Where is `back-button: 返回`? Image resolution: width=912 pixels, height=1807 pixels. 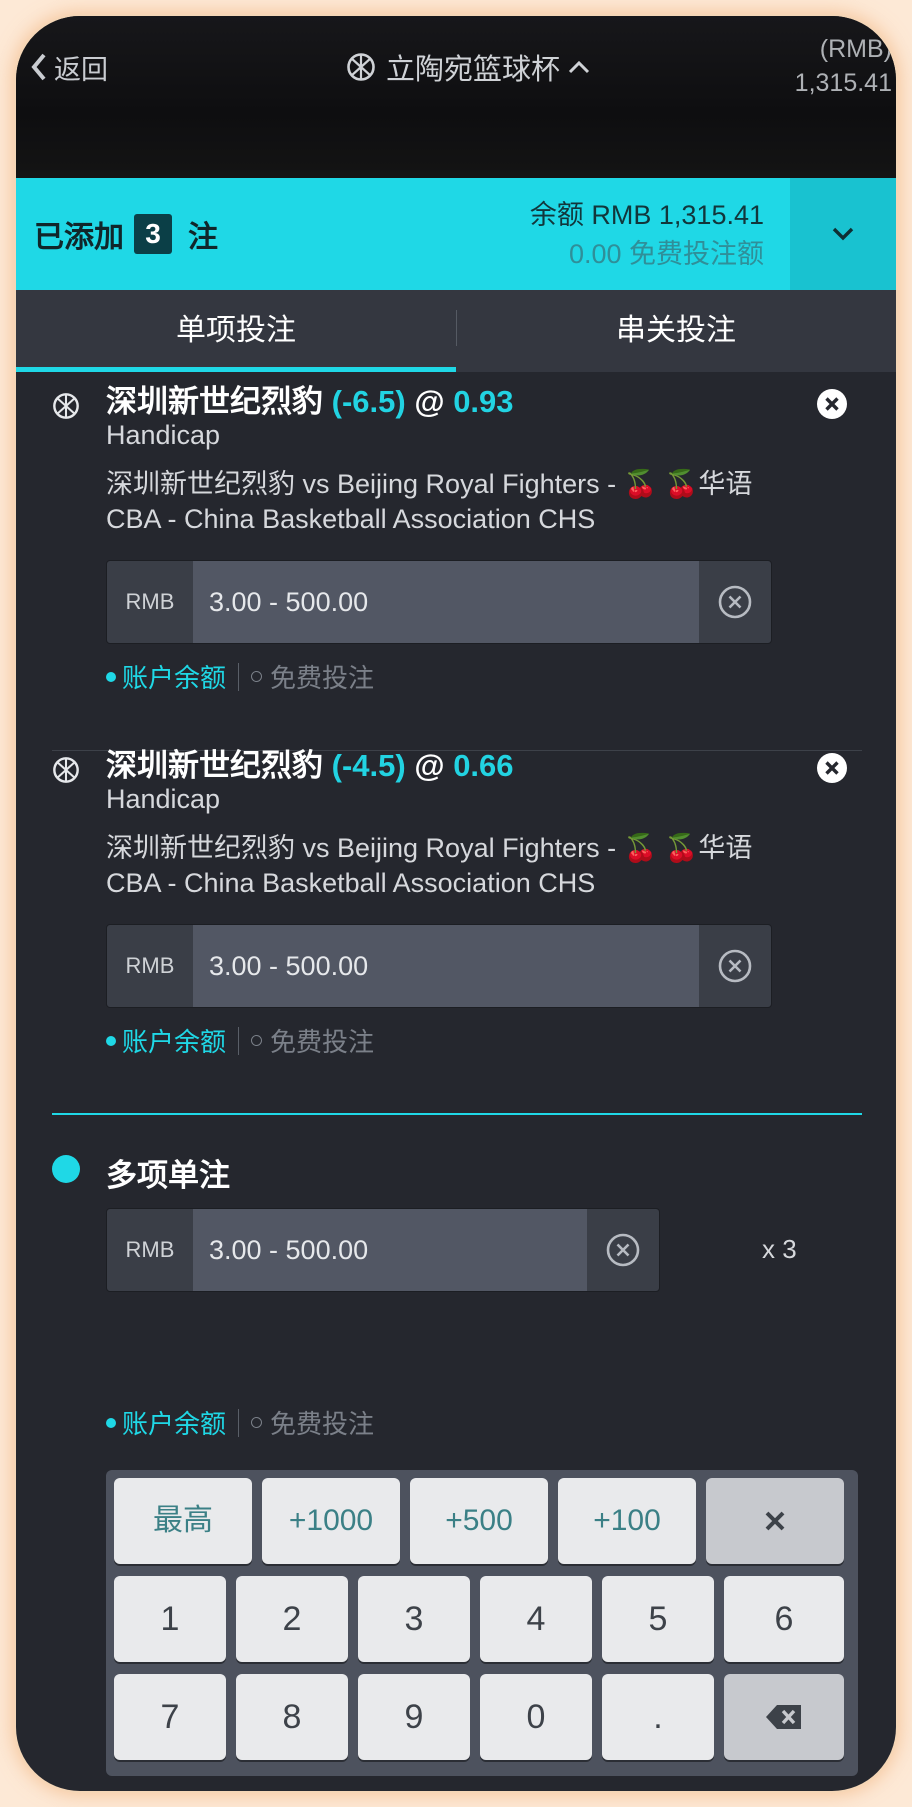 back-button: 返回 is located at coordinates (69, 67).